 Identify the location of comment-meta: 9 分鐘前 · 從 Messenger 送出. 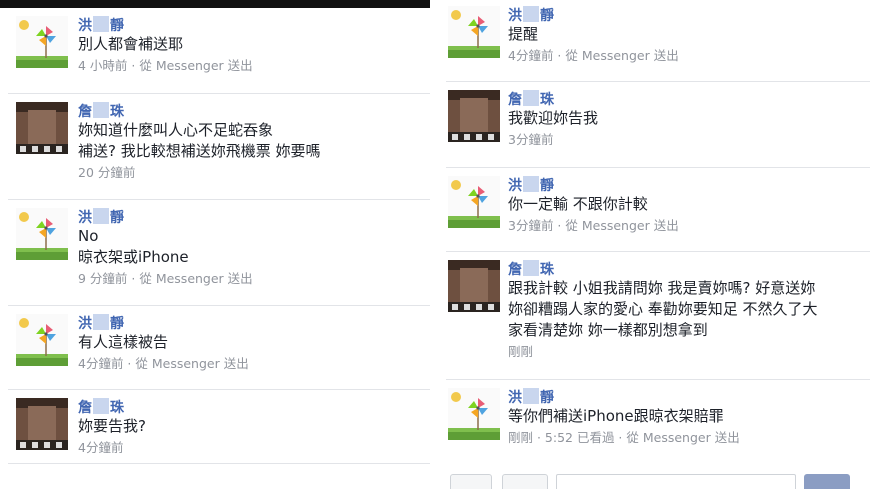
(165, 278).